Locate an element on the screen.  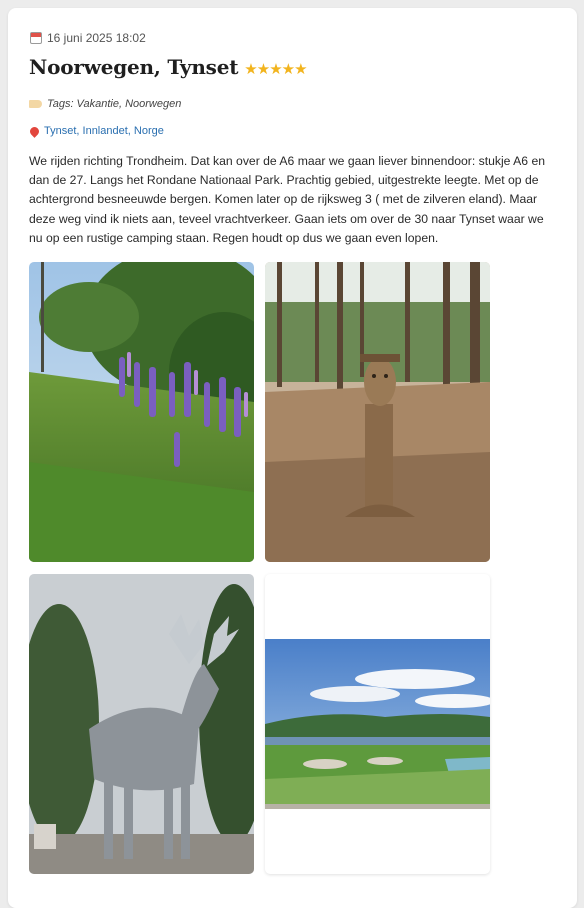
photo-lupine-meadow is located at coordinates (141, 412).